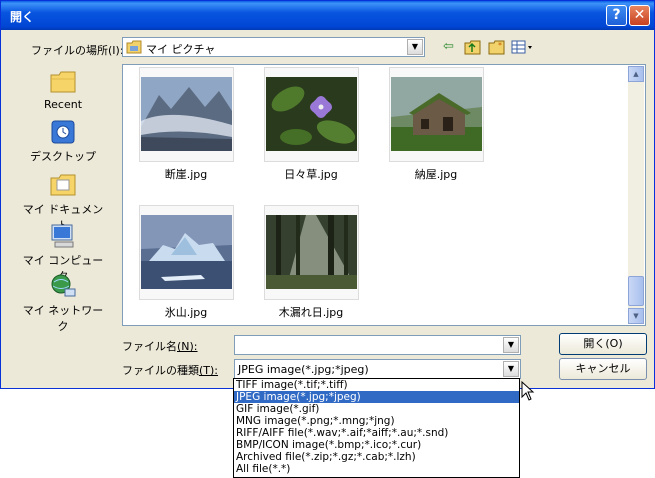 The image size is (655, 478). I want to click on filetype-value: JPEG image(*.jpg;*jpeg), so click(303, 369).